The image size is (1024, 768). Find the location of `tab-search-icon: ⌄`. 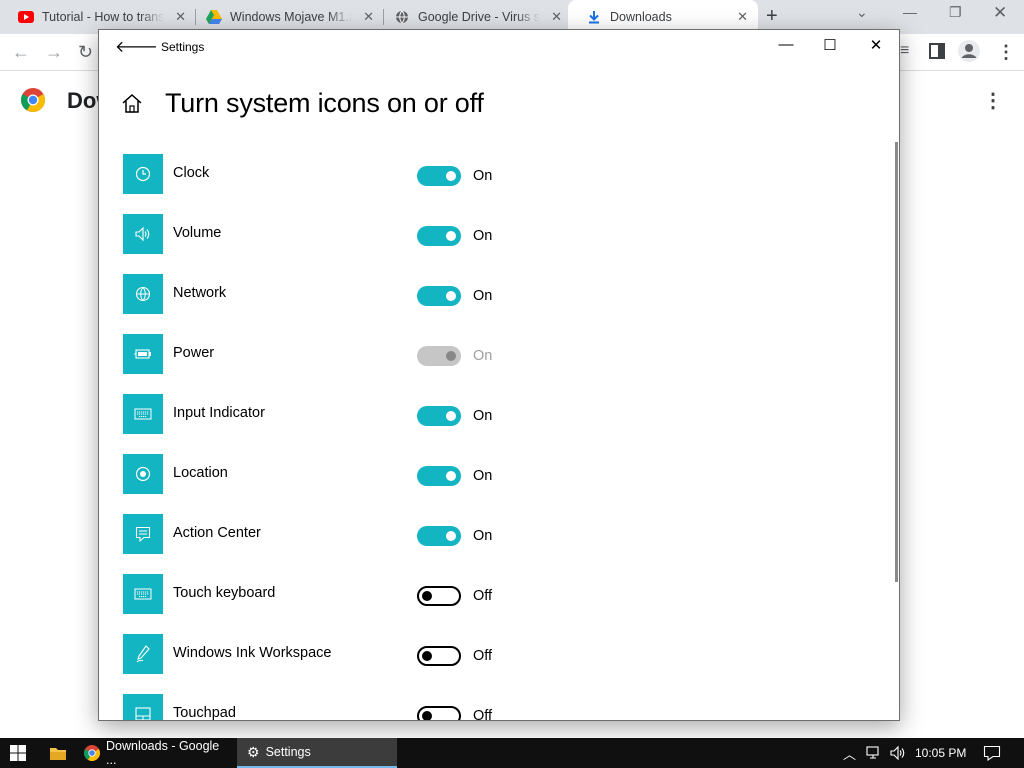

tab-search-icon: ⌄ is located at coordinates (862, 12).